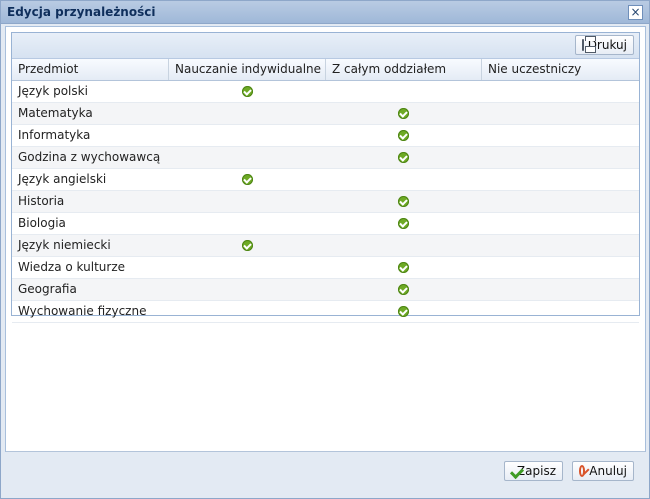 This screenshot has height=499, width=650. What do you see at coordinates (89, 157) in the screenshot?
I see `subject-name: Godzina z wychowawcą` at bounding box center [89, 157].